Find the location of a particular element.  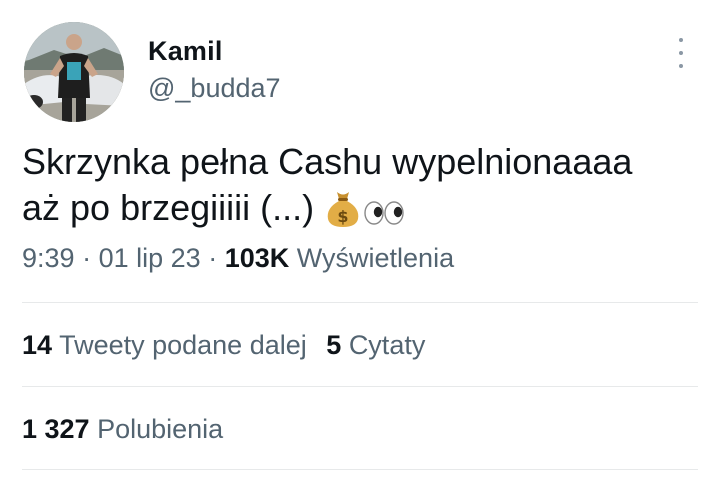

tweet-time: 9:39 is located at coordinates (48, 258).